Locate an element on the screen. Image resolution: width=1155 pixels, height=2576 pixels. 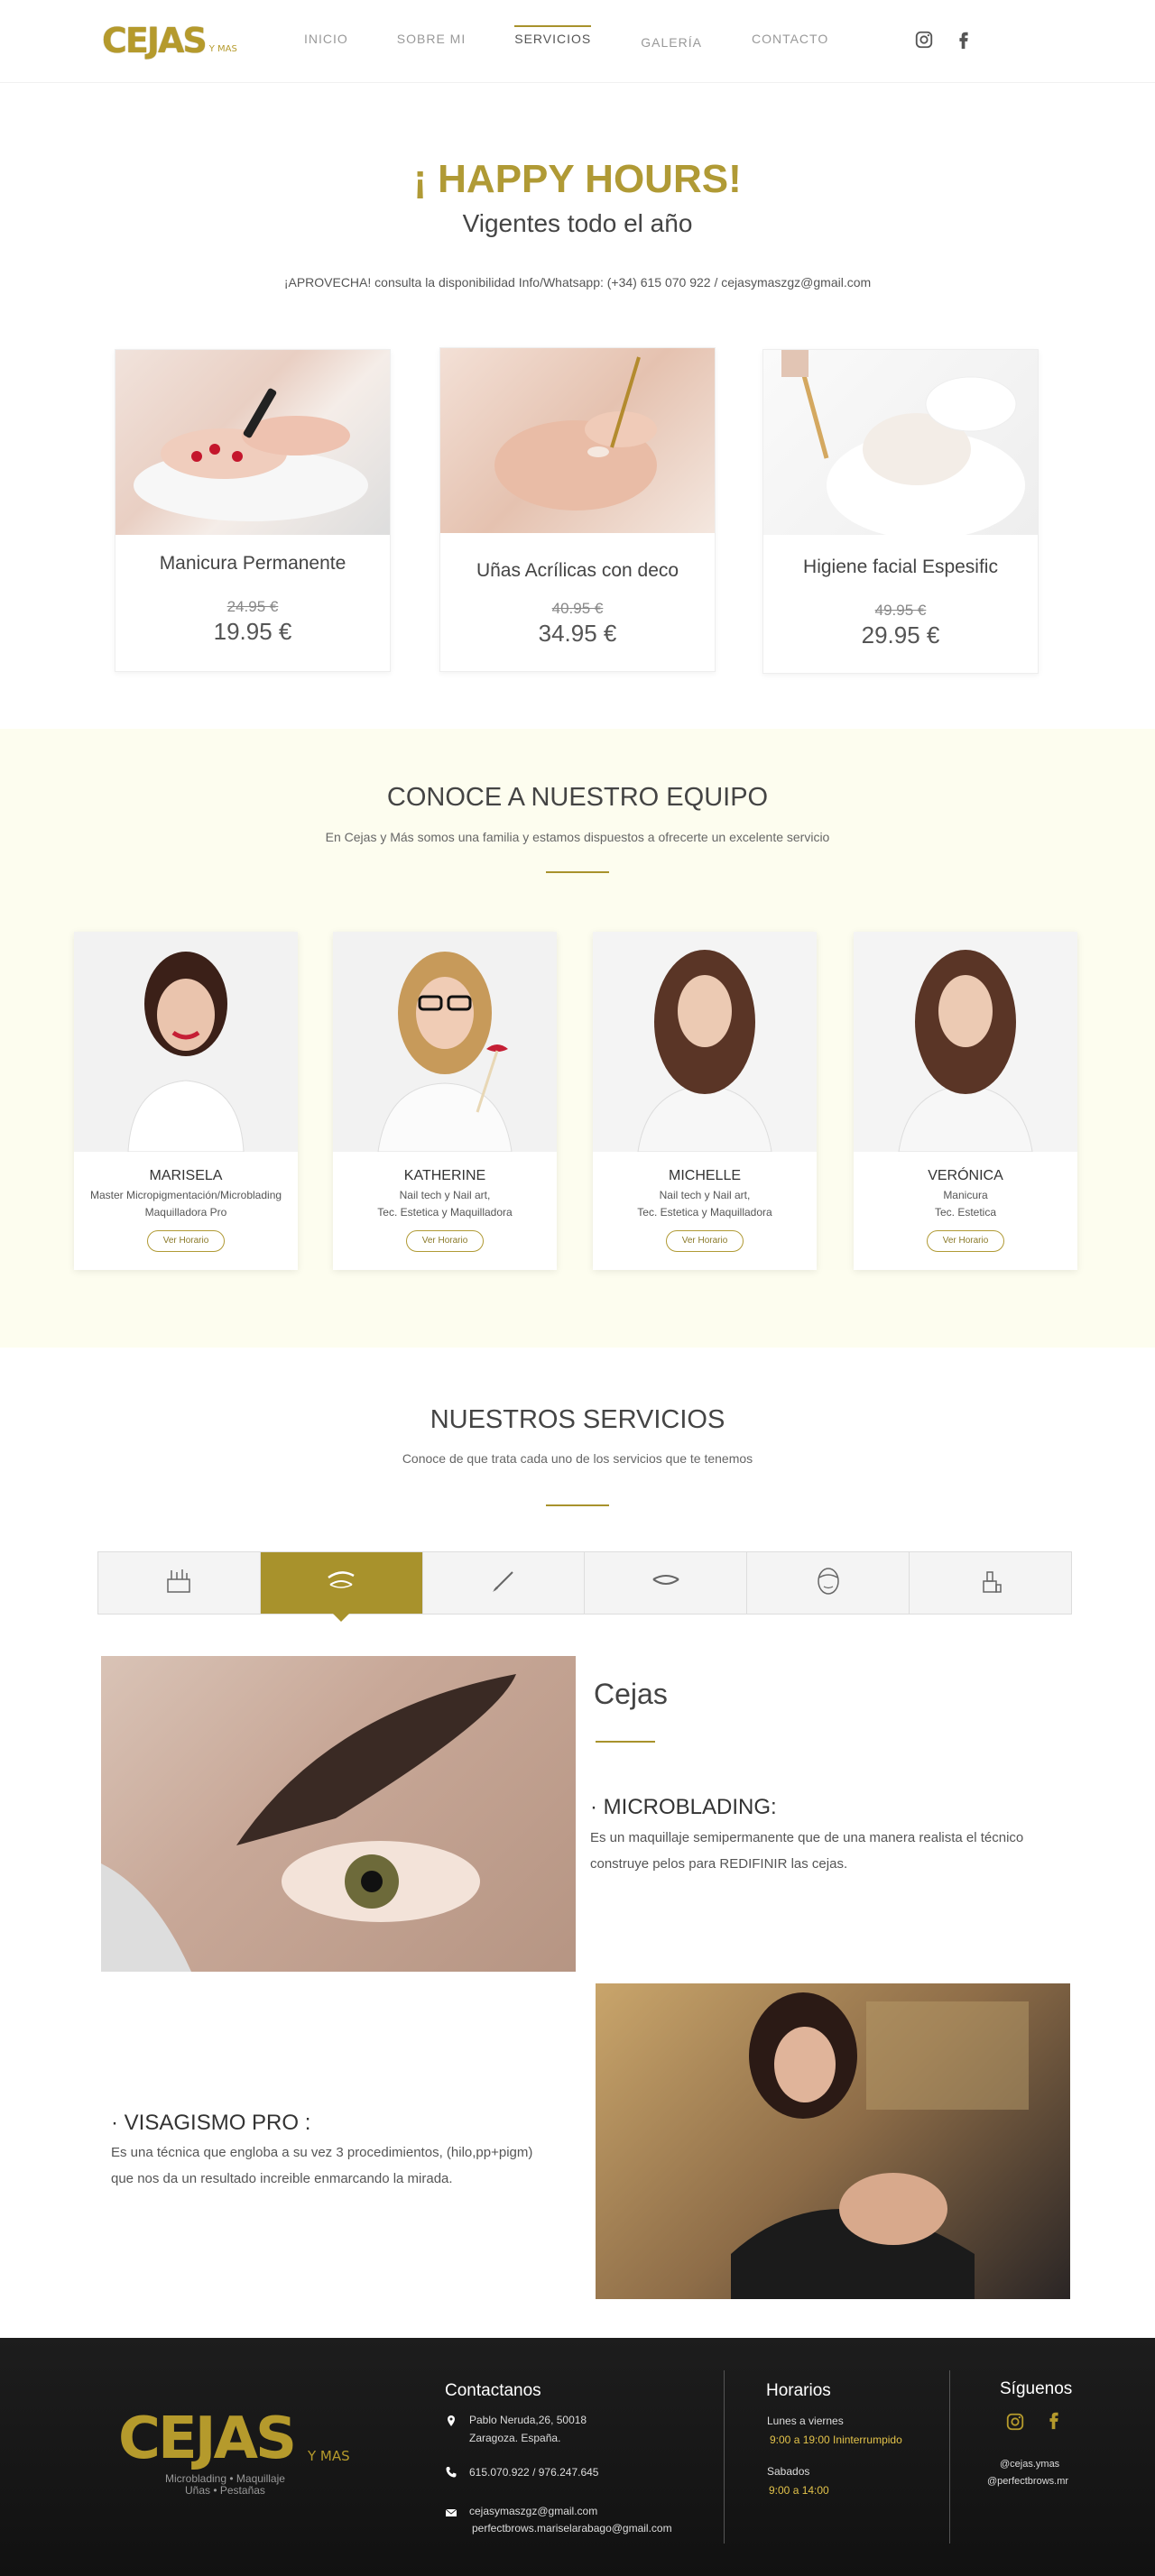
nav-sobre-mi: SOBRE MI is located at coordinates (431, 39).